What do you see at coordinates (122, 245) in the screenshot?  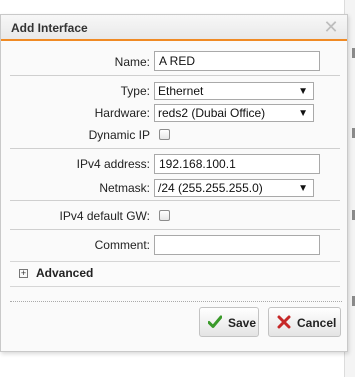 I see `comment-label: Comment:` at bounding box center [122, 245].